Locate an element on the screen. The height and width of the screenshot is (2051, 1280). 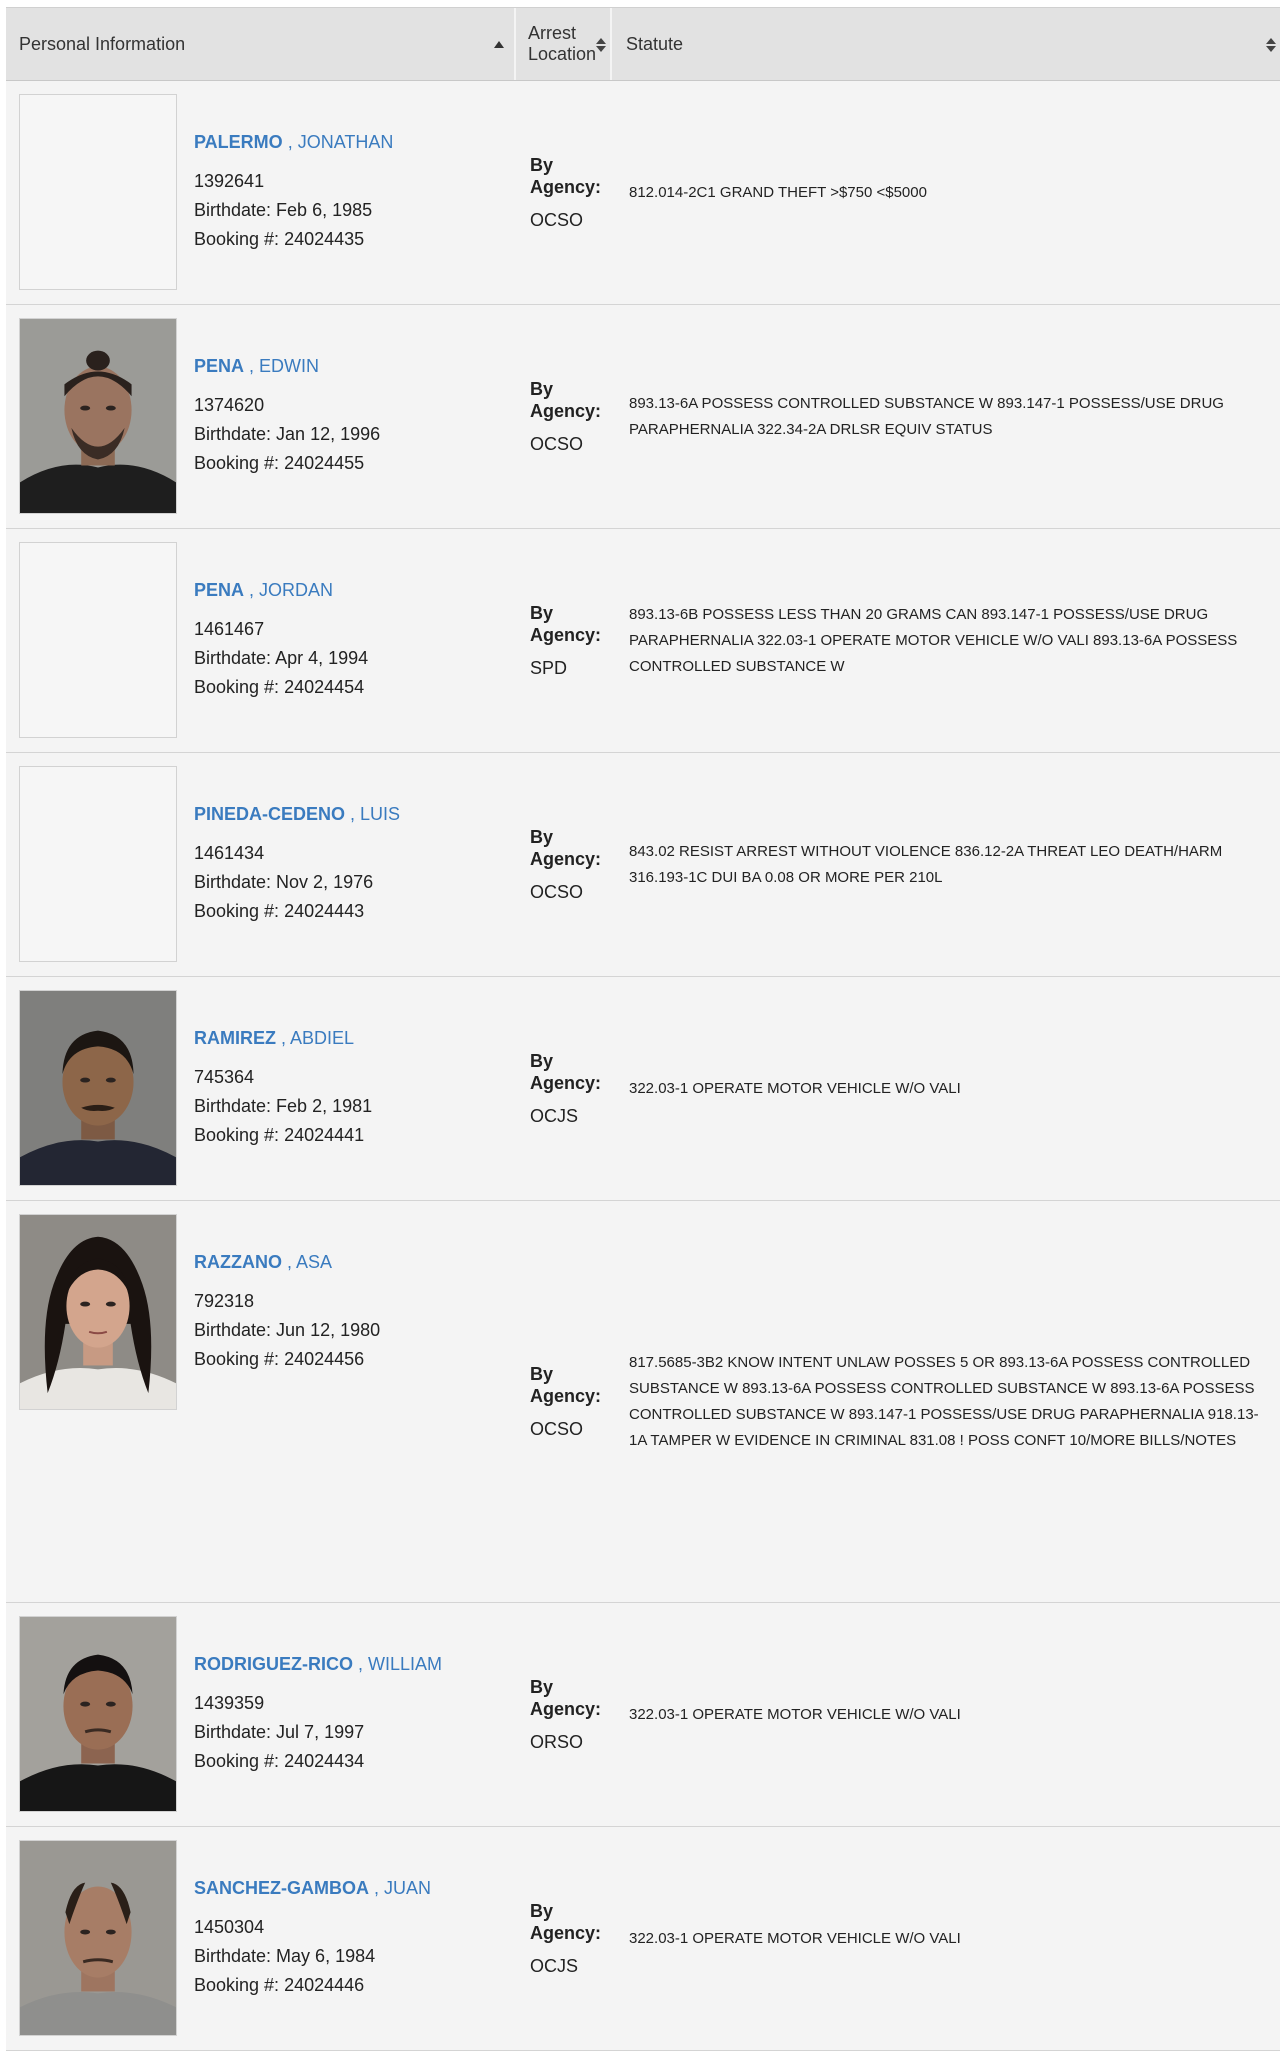
agency-value: ORSO is located at coordinates (557, 1742).